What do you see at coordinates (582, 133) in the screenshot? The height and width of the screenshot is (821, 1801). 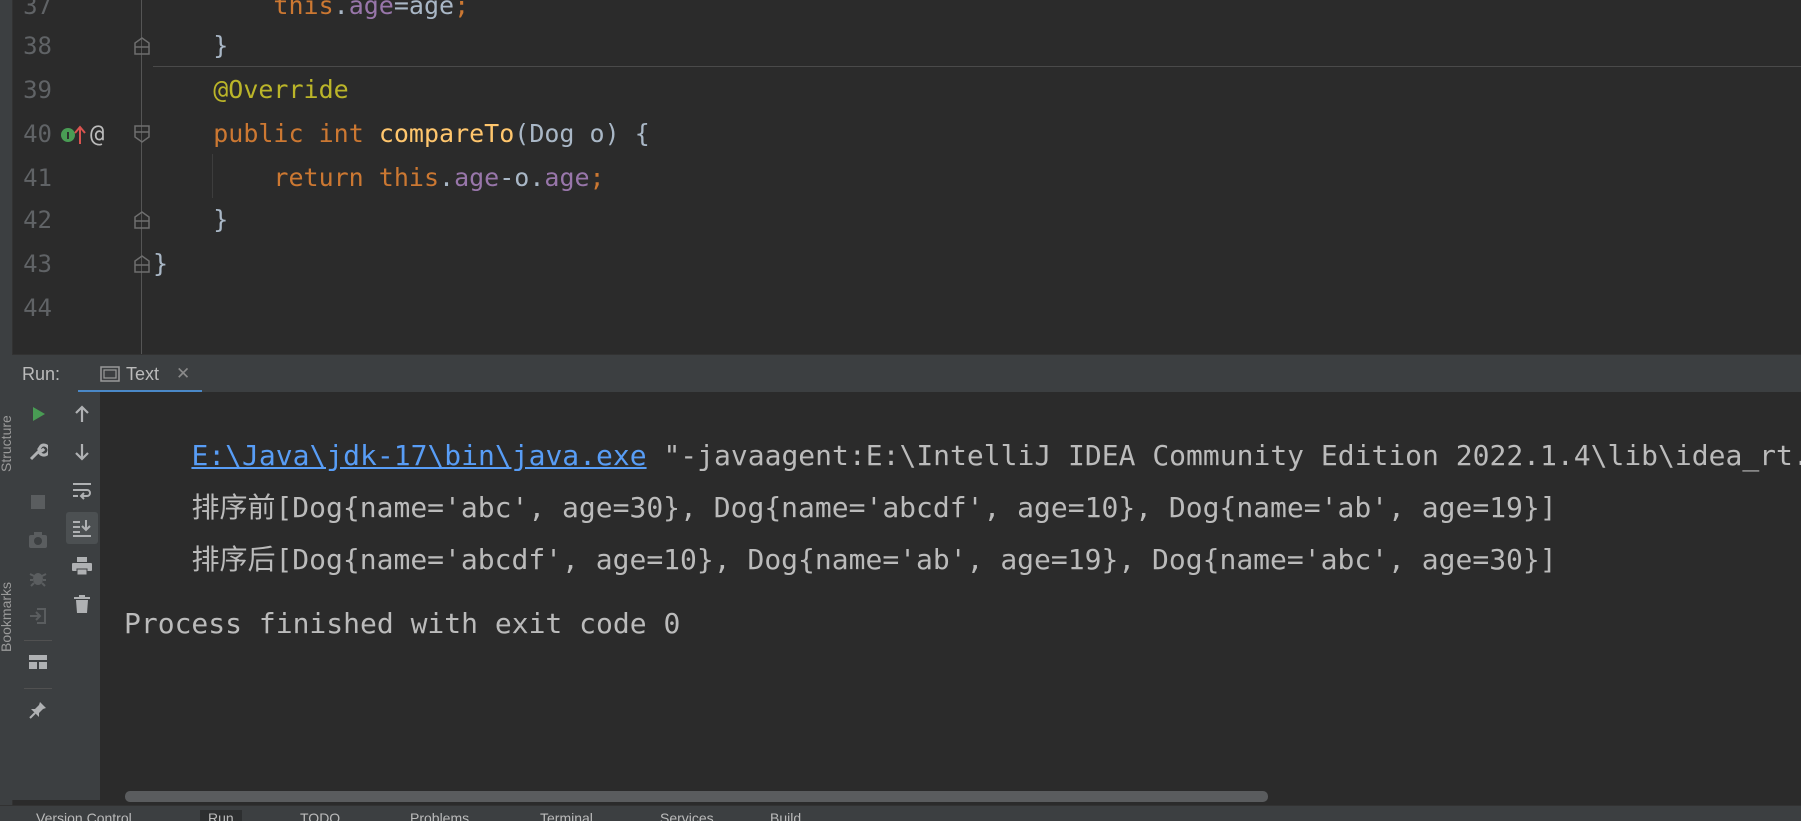 I see `code-token: (Dog o) {` at bounding box center [582, 133].